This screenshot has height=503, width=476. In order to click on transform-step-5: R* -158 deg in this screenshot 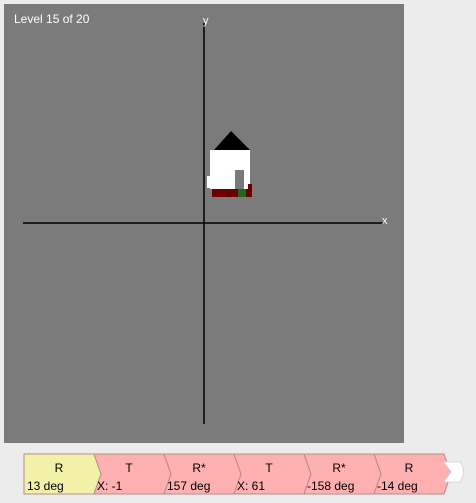, I will do `click(342, 474)`.